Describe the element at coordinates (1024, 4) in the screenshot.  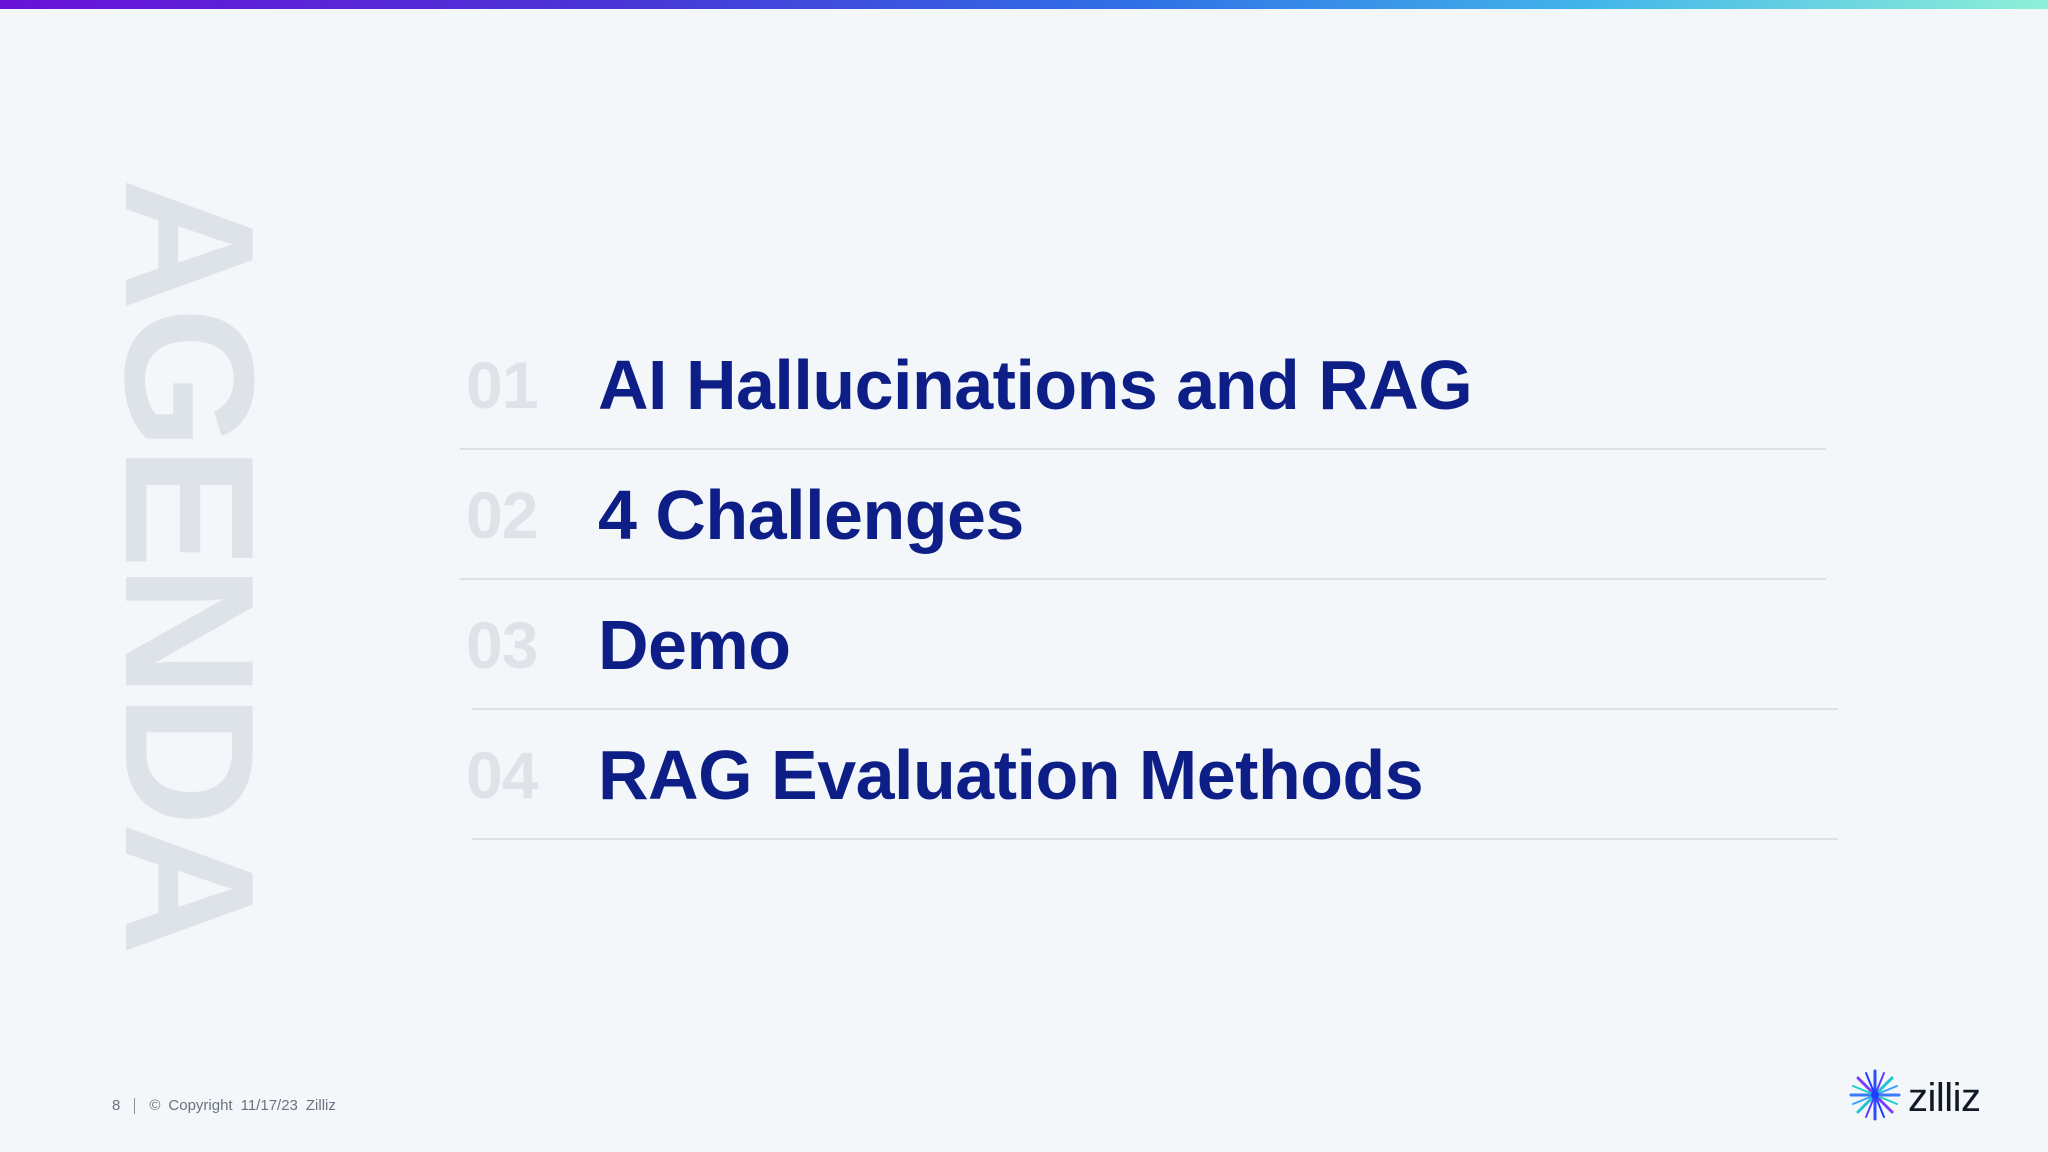
I see `top-gradient-bar` at that location.